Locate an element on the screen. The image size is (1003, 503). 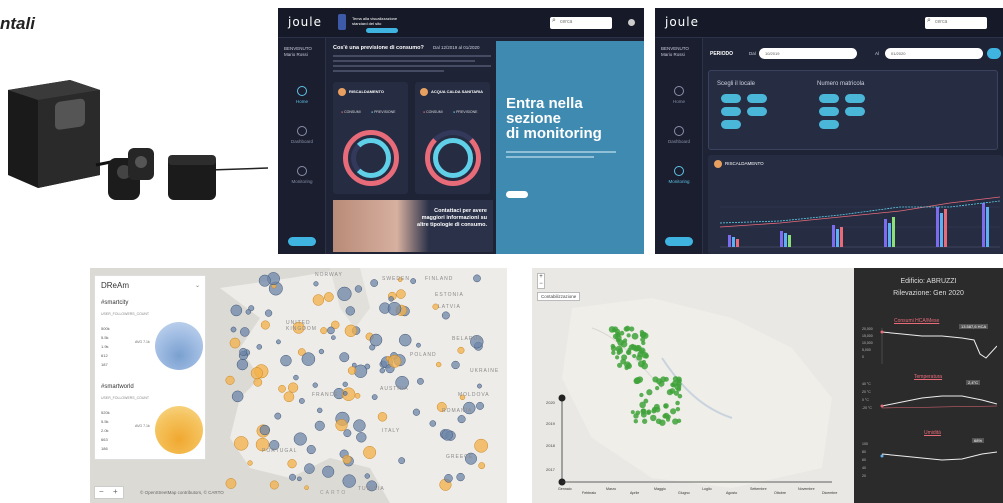
from-date-input: 10/2019 is located at coordinates (808, 53).